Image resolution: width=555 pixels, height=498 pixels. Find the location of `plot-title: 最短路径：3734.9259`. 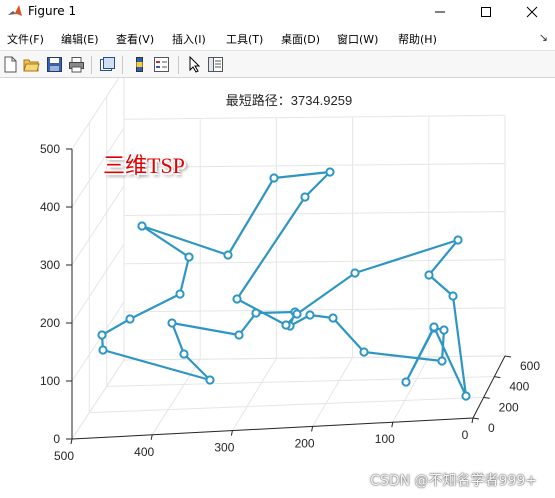

plot-title: 最短路径：3734.9259 is located at coordinates (289, 100).